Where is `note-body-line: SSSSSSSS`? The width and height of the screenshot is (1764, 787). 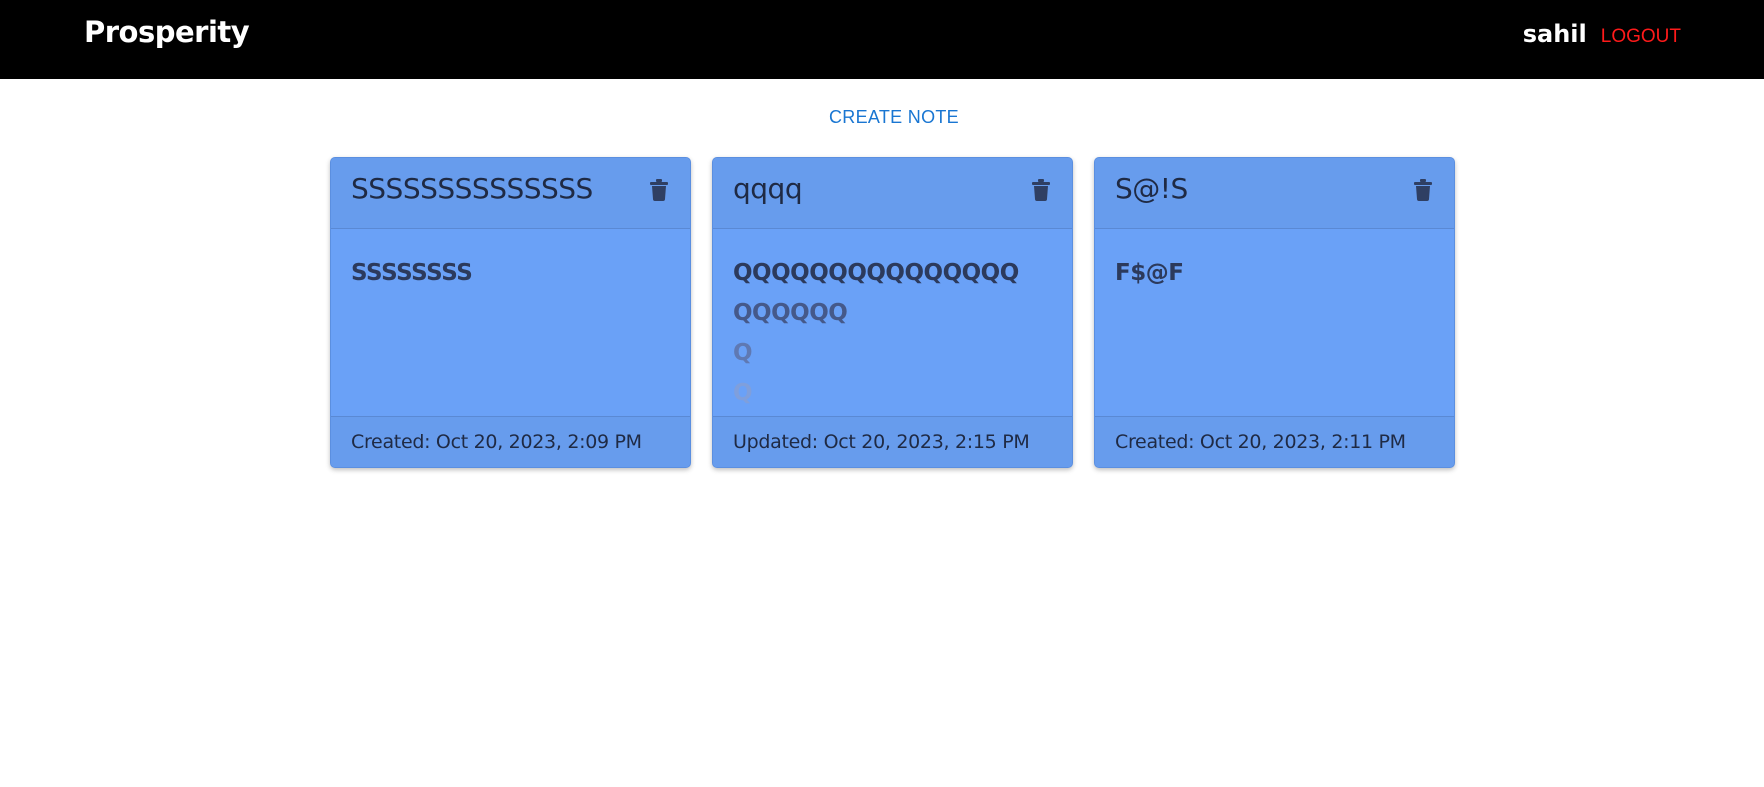
note-body-line: SSSSSSSS is located at coordinates (412, 273).